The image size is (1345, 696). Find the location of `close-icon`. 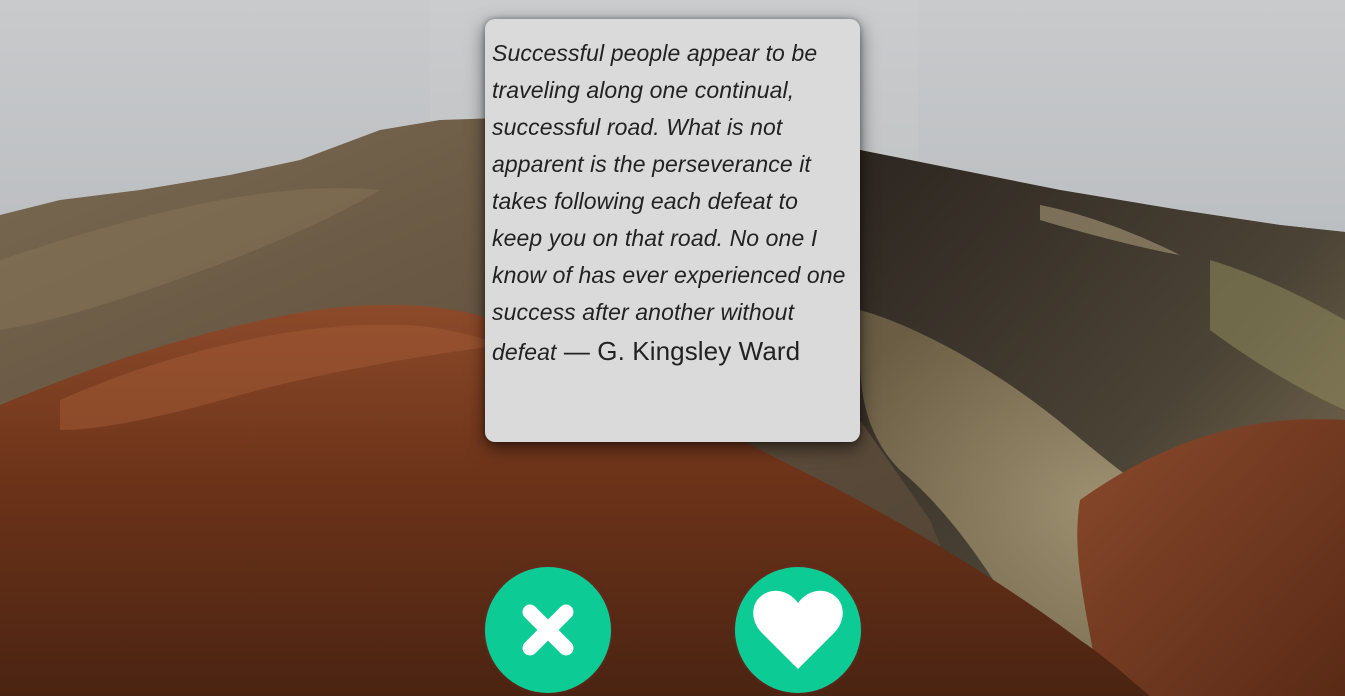

close-icon is located at coordinates (548, 630).